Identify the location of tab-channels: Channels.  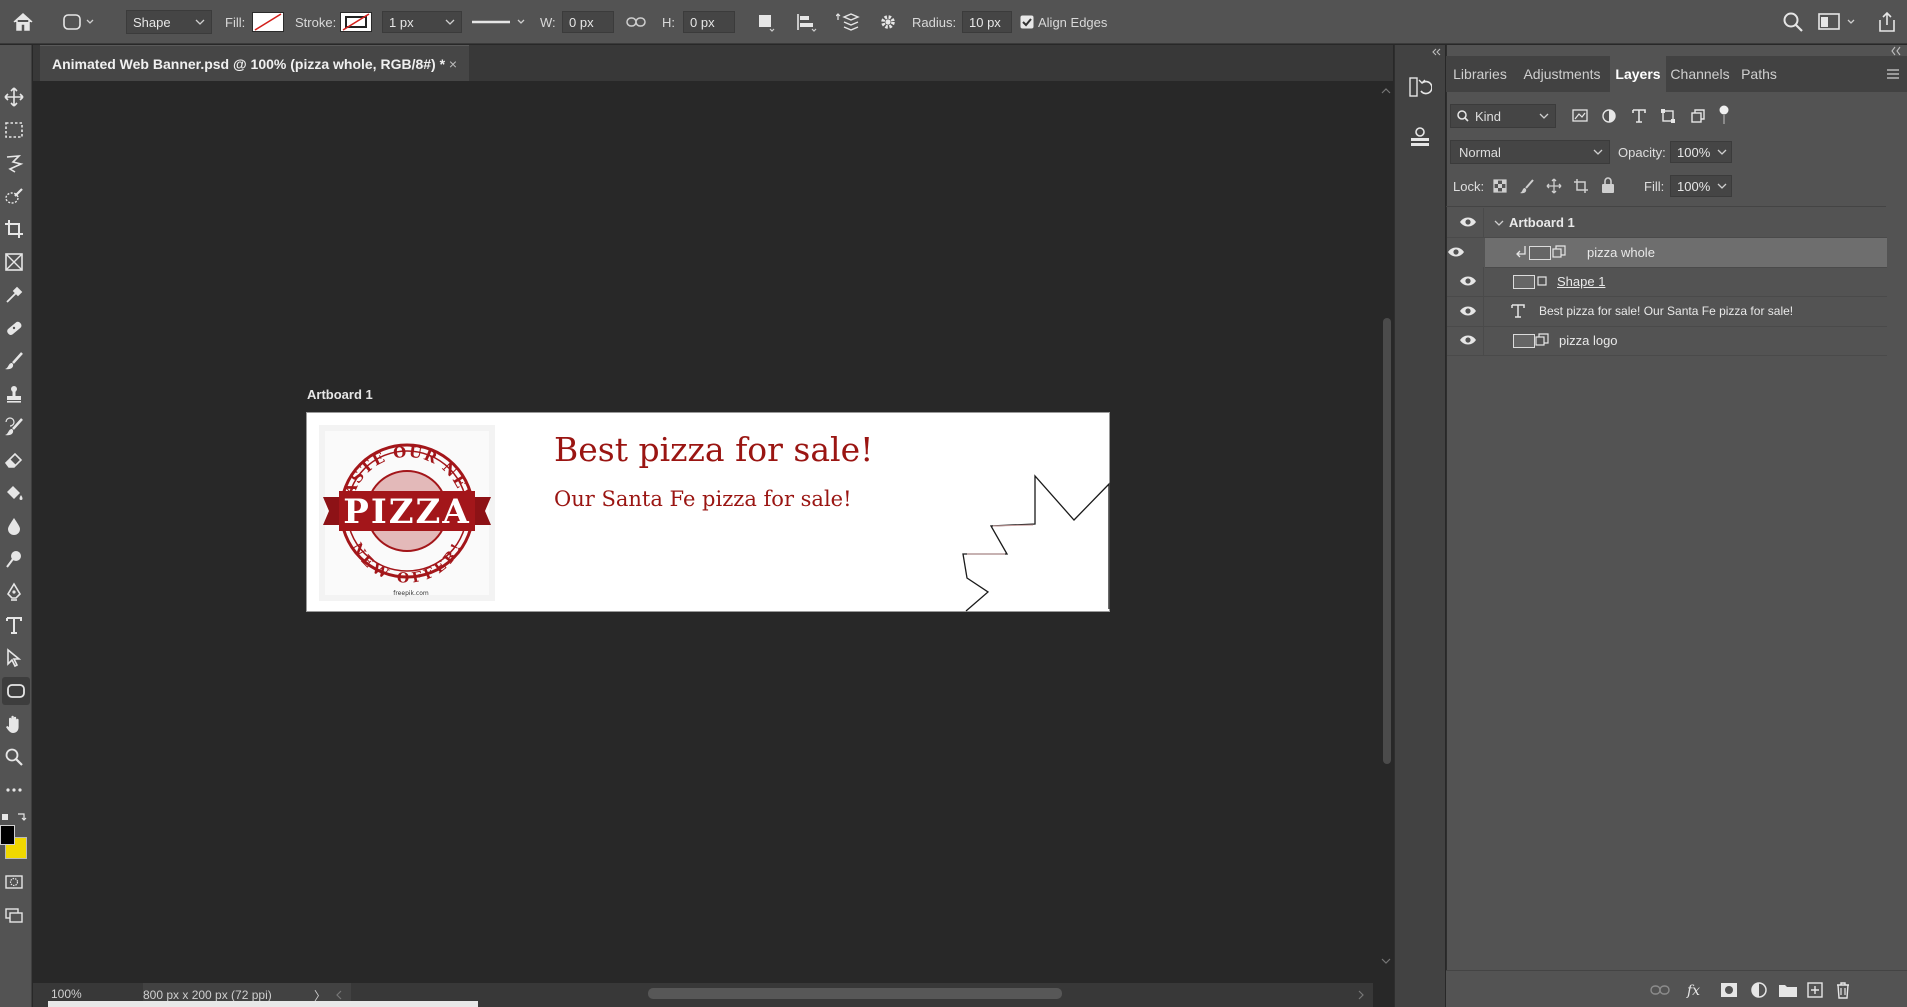
(1700, 74).